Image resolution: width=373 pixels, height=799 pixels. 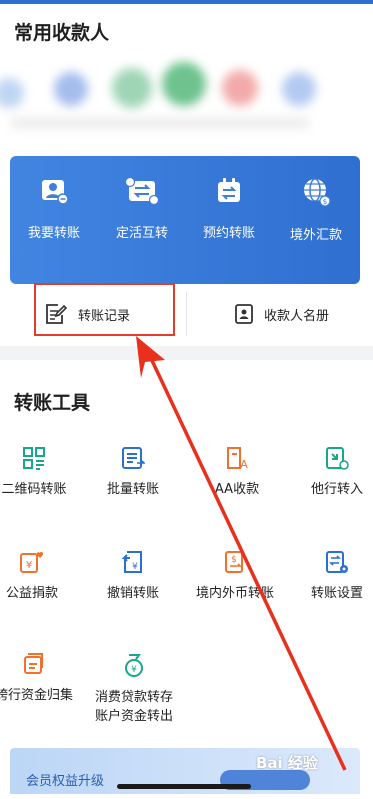 I want to click on tool-label: 他行转入, so click(x=336, y=489).